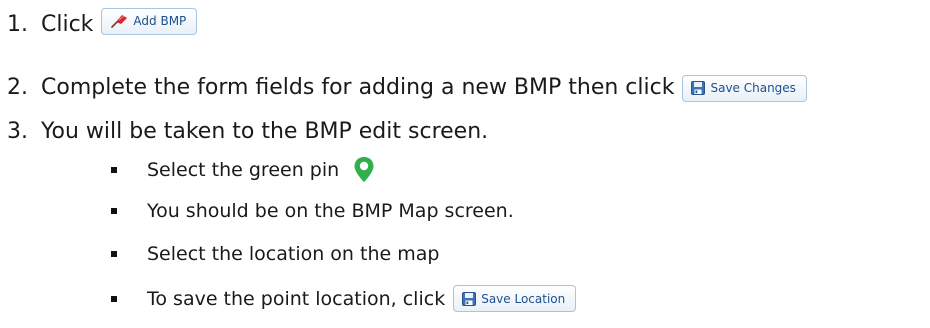  I want to click on add-bmp-button: Add BMP, so click(149, 21).